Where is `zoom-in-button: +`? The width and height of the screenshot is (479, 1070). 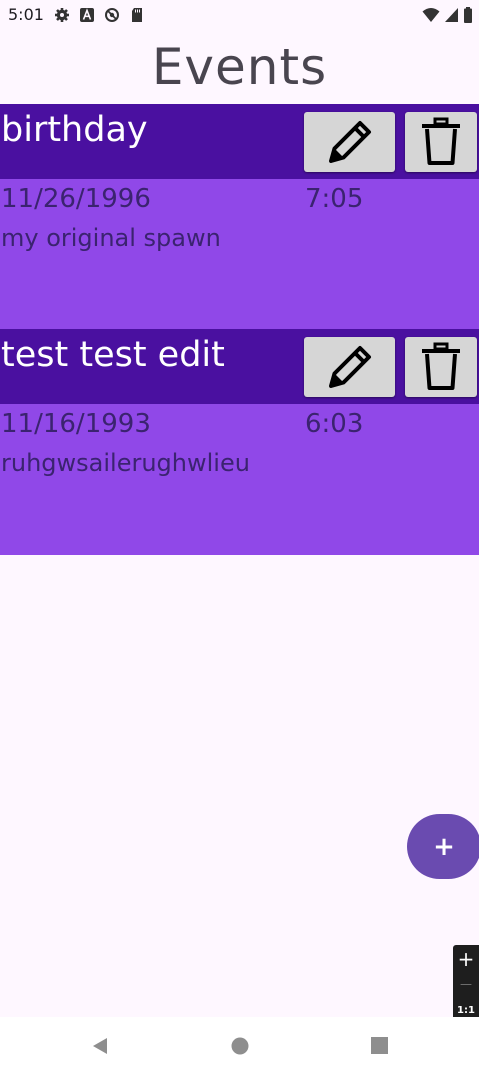
zoom-in-button: + is located at coordinates (466, 959).